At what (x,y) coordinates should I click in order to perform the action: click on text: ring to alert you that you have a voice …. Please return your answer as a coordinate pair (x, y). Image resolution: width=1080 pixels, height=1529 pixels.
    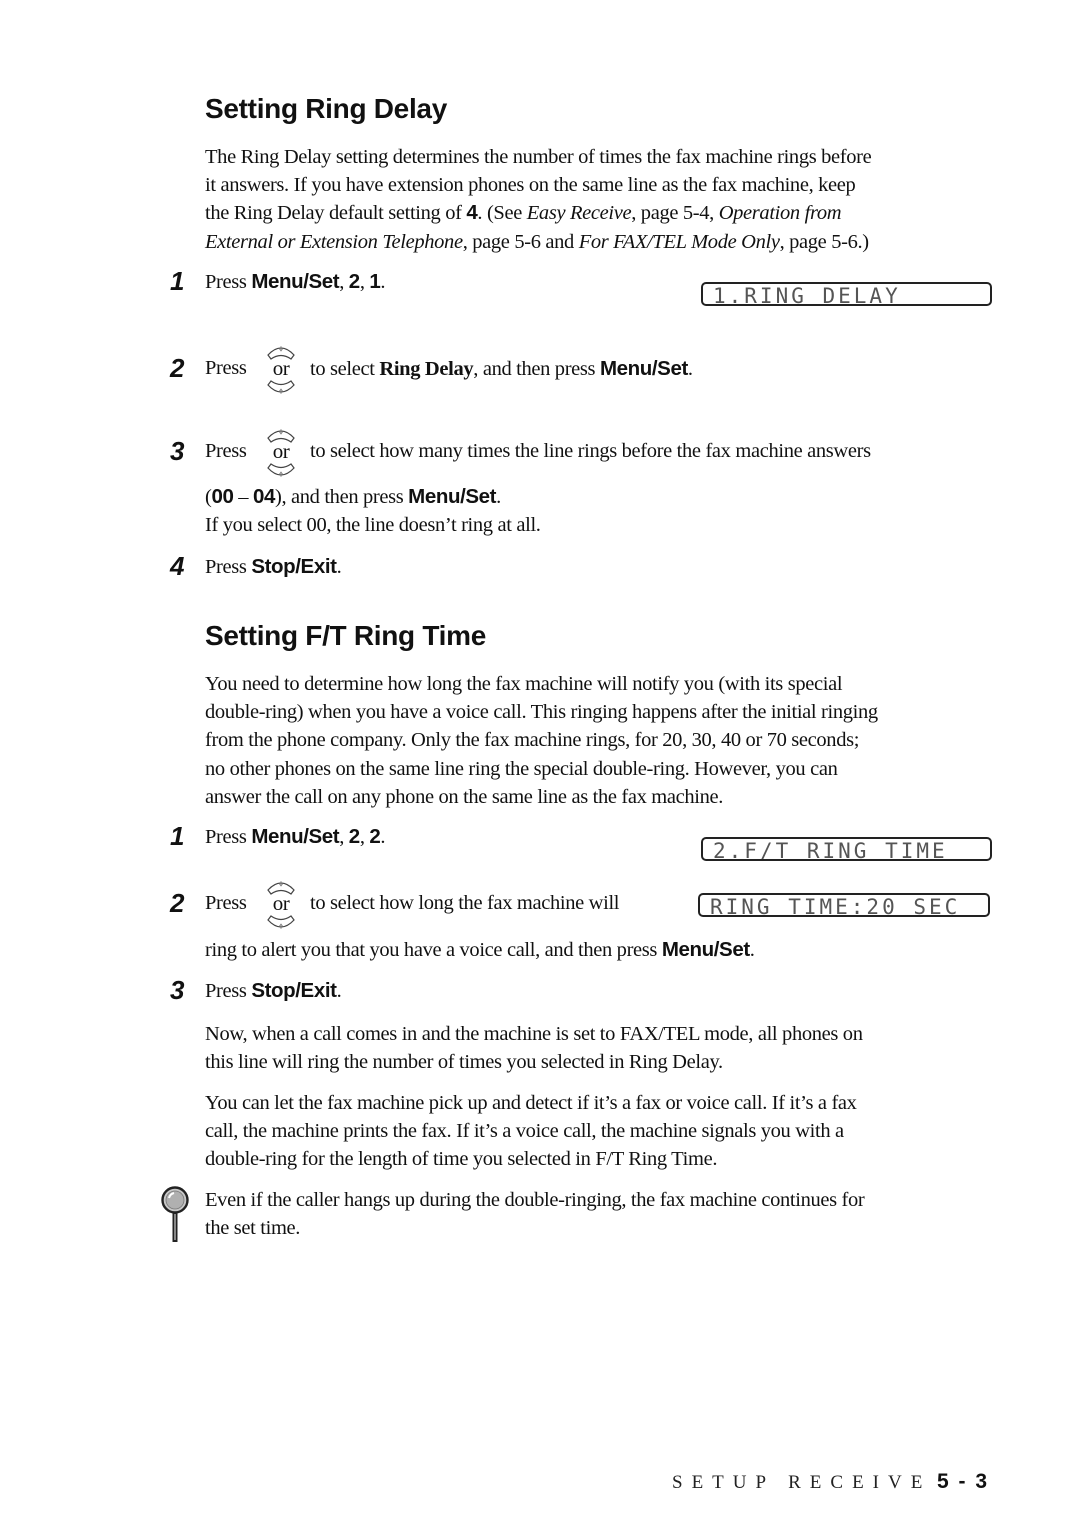
    Looking at the image, I should click on (433, 950).